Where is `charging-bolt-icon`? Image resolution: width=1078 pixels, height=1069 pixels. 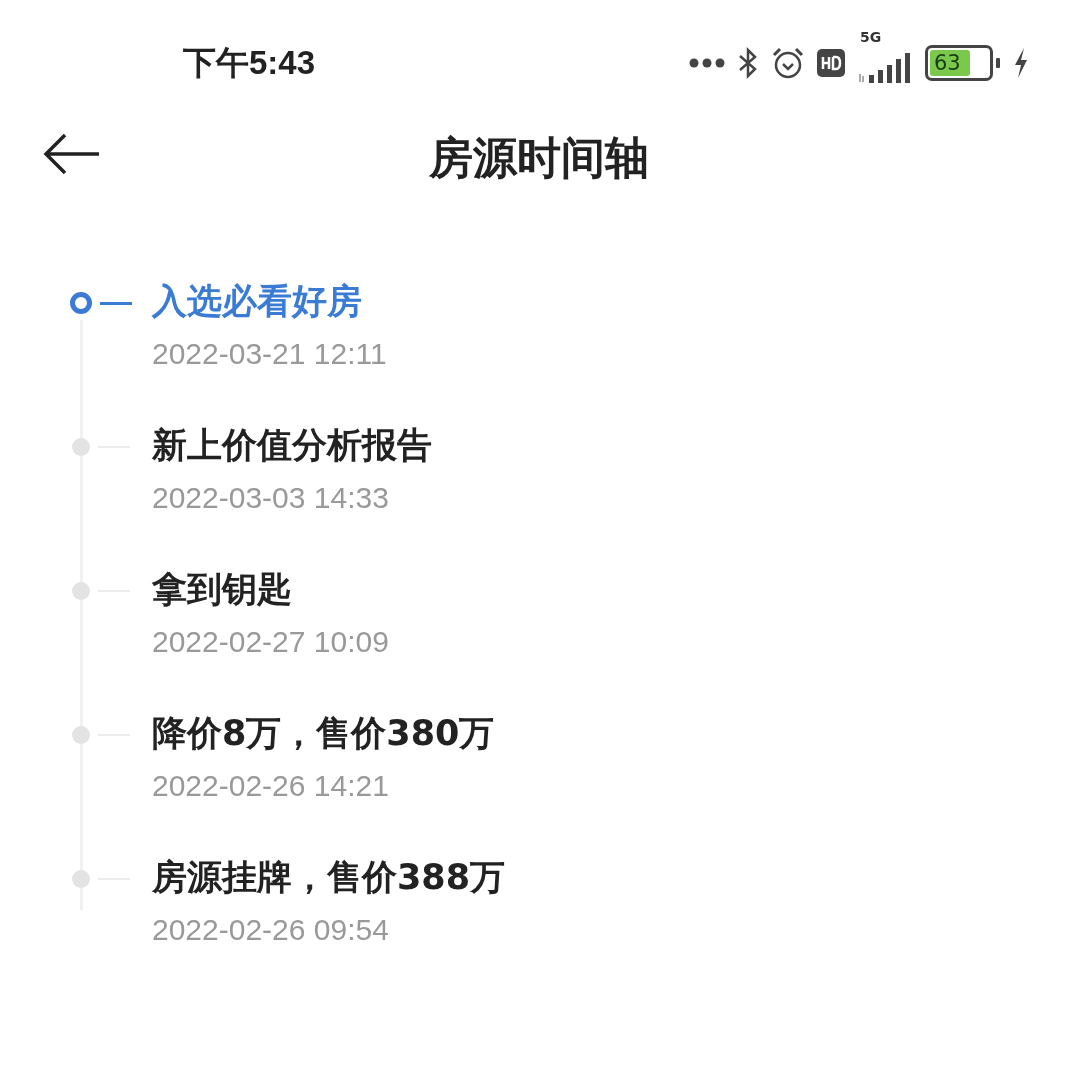
charging-bolt-icon is located at coordinates (1021, 63).